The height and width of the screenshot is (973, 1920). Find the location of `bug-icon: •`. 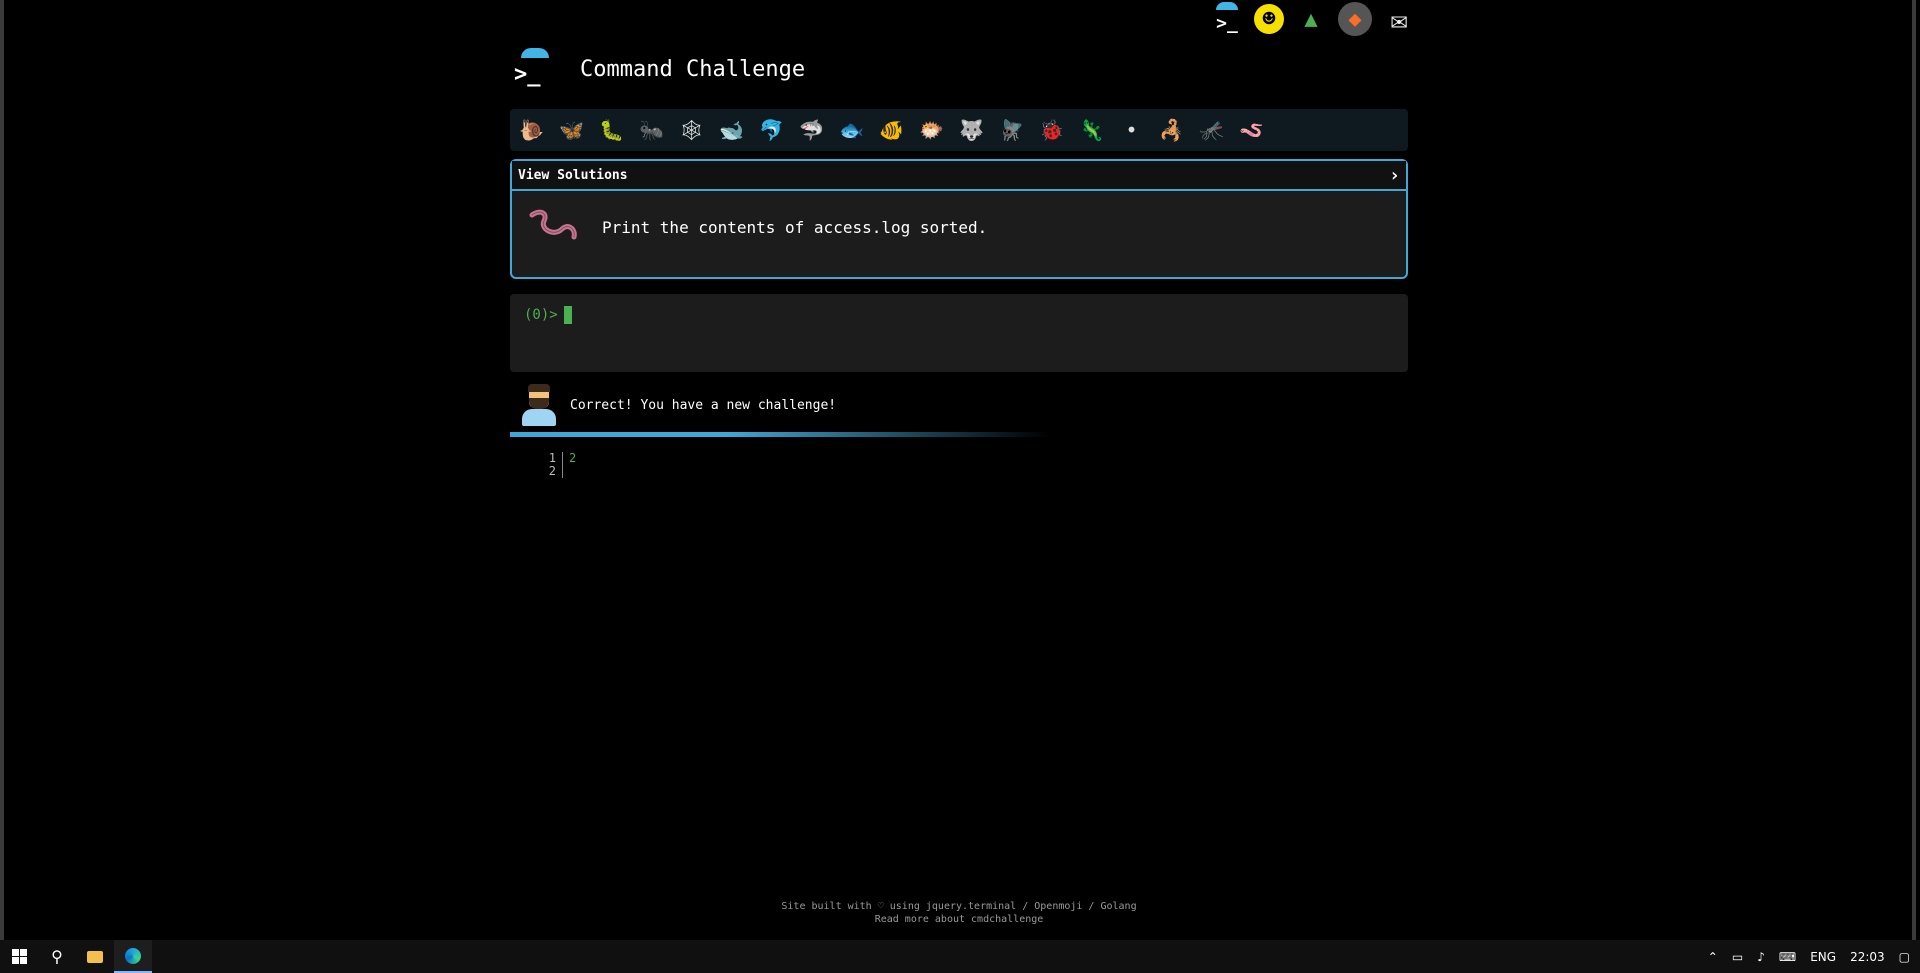

bug-icon: • is located at coordinates (1131, 130).